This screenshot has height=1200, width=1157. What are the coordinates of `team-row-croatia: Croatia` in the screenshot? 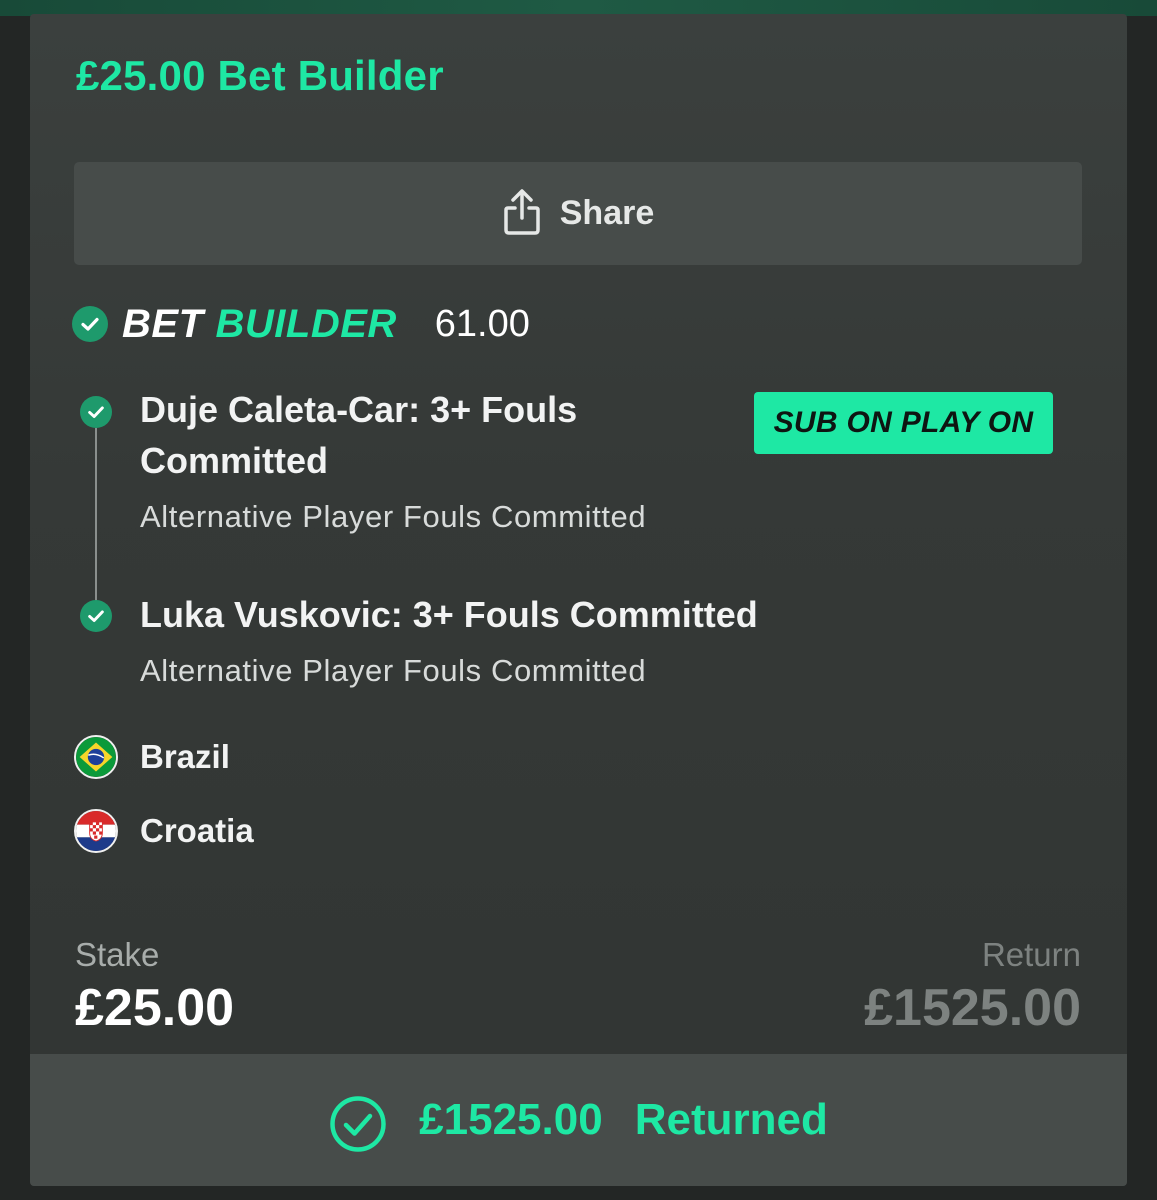 It's located at (164, 831).